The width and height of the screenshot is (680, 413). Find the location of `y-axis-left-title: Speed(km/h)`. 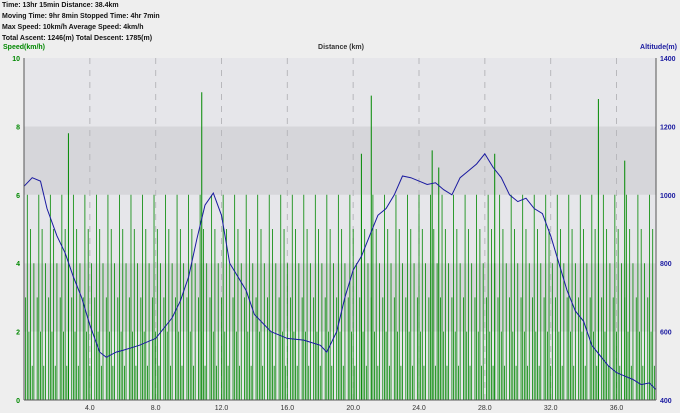

y-axis-left-title: Speed(km/h) is located at coordinates (24, 47).